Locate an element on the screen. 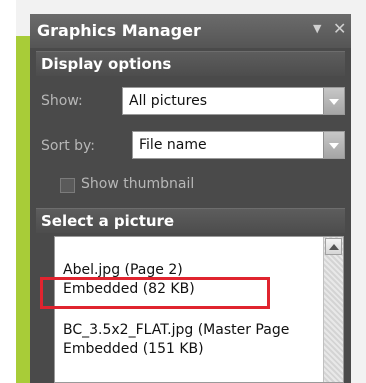  show-thumbnail-label: Show thumbnail is located at coordinates (138, 184).